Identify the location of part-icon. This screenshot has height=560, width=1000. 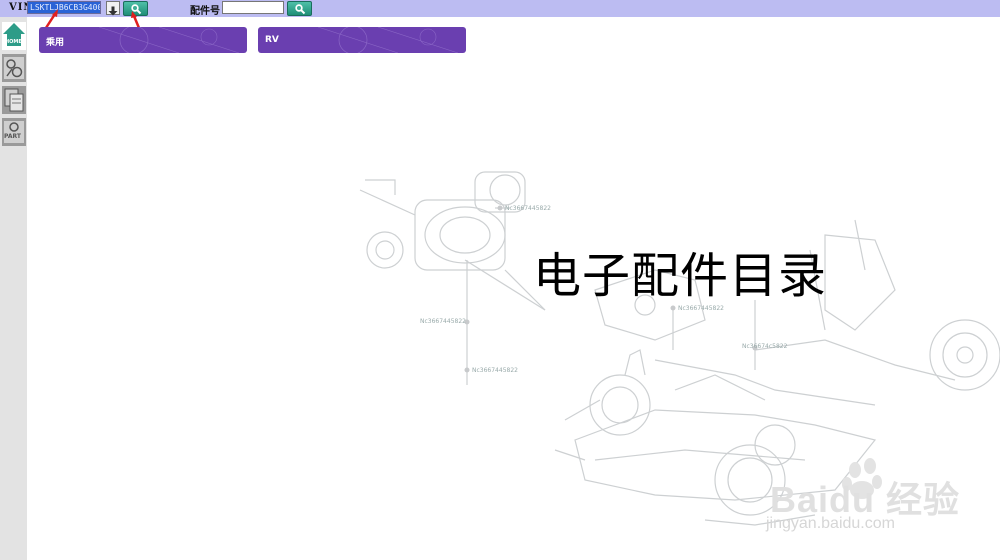
(14, 132).